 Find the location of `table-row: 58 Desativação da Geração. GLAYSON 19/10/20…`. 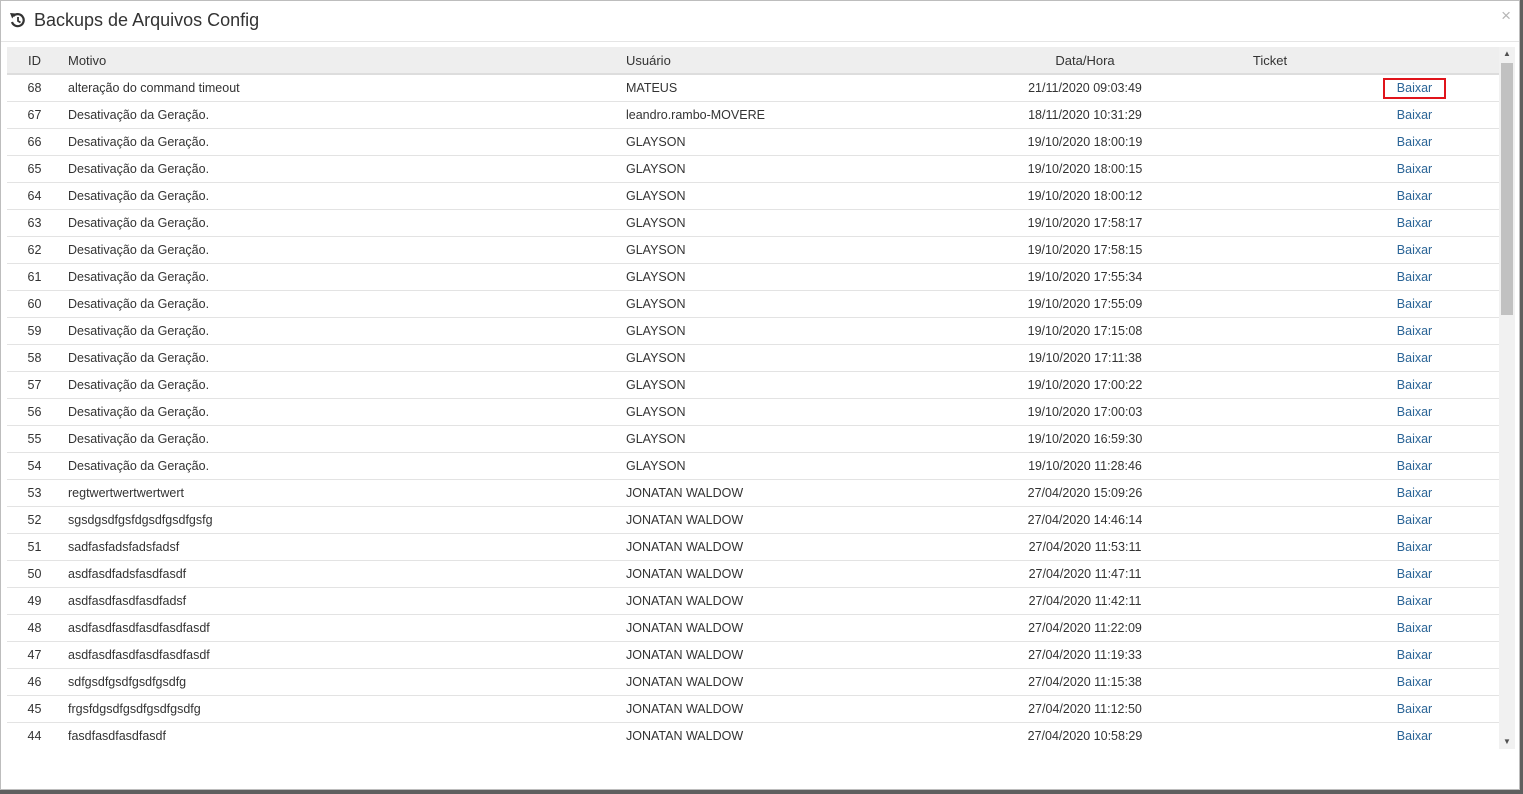

table-row: 58 Desativação da Geração. GLAYSON 19/10/20… is located at coordinates (753, 358).